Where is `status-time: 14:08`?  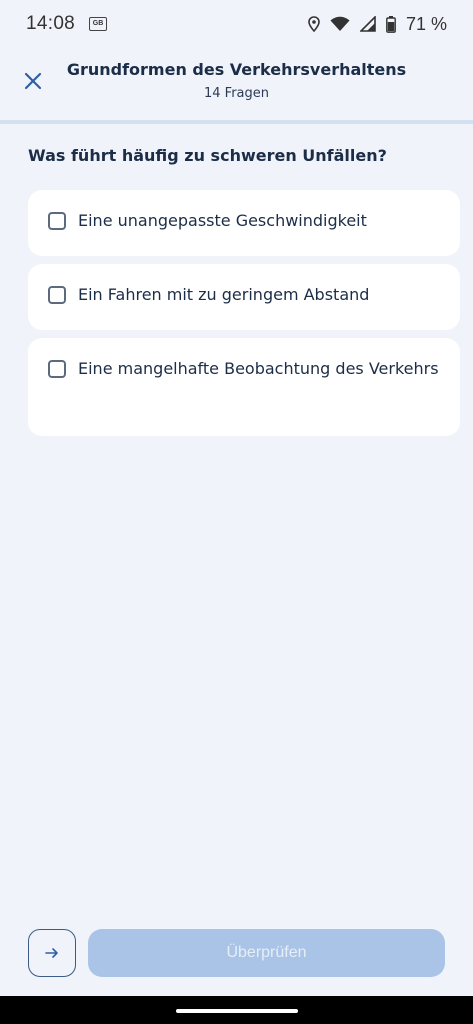
status-time: 14:08 is located at coordinates (51, 23).